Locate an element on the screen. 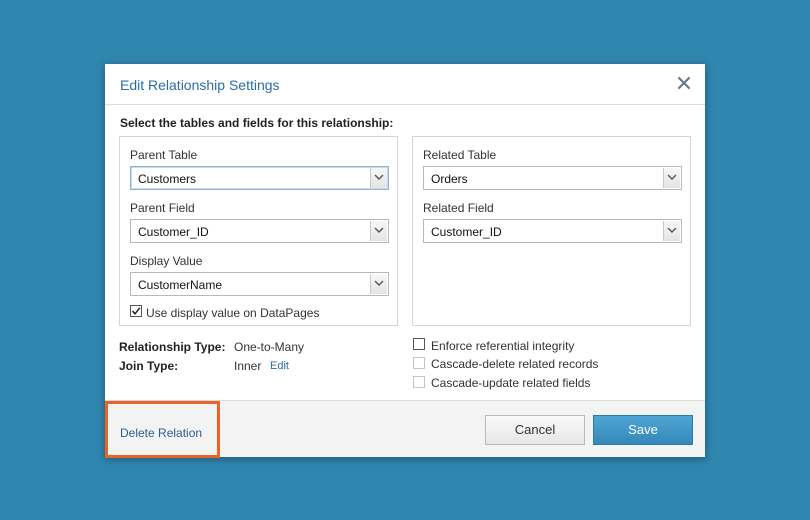  related-field-select: Customer_ID is located at coordinates (552, 231).